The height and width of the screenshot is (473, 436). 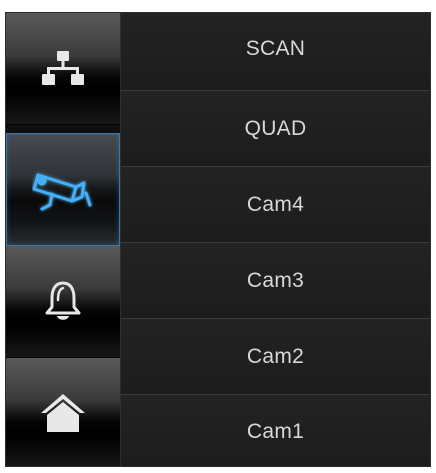 I want to click on menu-item-scan: SCAN, so click(x=275, y=52).